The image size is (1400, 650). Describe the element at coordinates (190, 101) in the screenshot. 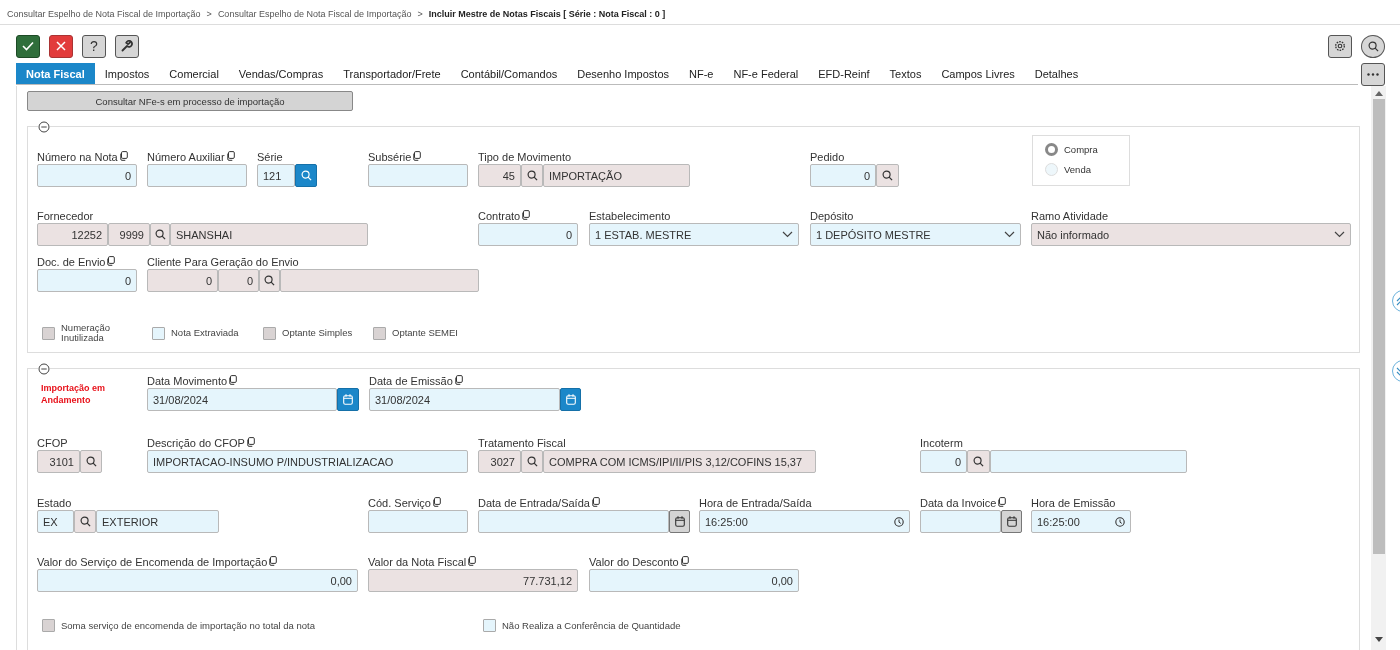

I see `consult-button: Consultar NFe-s em processo de importação` at that location.